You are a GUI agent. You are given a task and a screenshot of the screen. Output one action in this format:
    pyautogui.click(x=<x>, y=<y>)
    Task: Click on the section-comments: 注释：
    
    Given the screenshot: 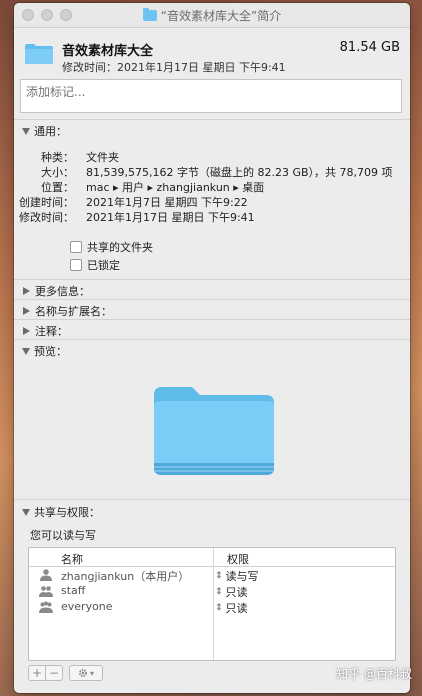 What is the action you would take?
    pyautogui.click(x=45, y=331)
    